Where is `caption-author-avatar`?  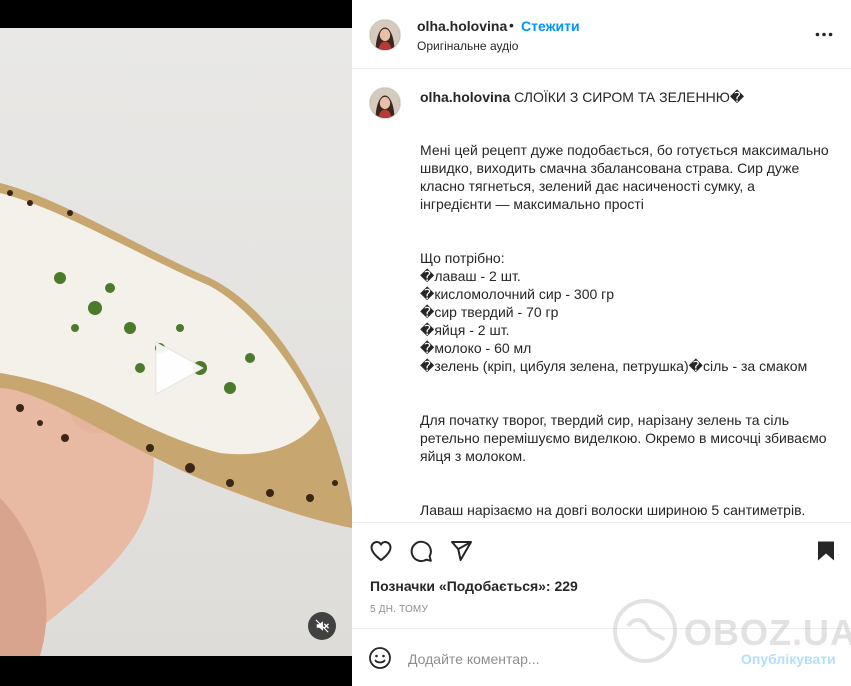 caption-author-avatar is located at coordinates (385, 103).